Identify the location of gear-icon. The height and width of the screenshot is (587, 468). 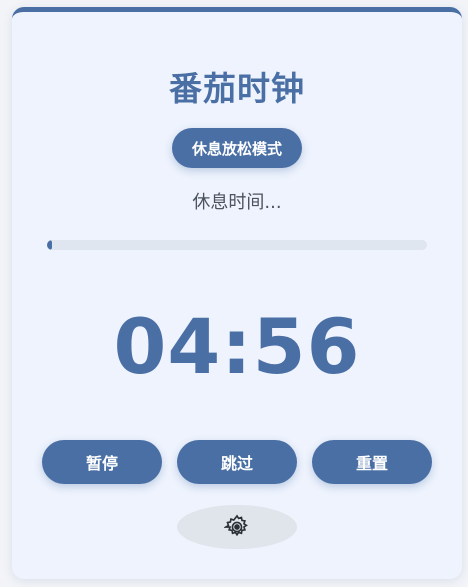
(236, 525).